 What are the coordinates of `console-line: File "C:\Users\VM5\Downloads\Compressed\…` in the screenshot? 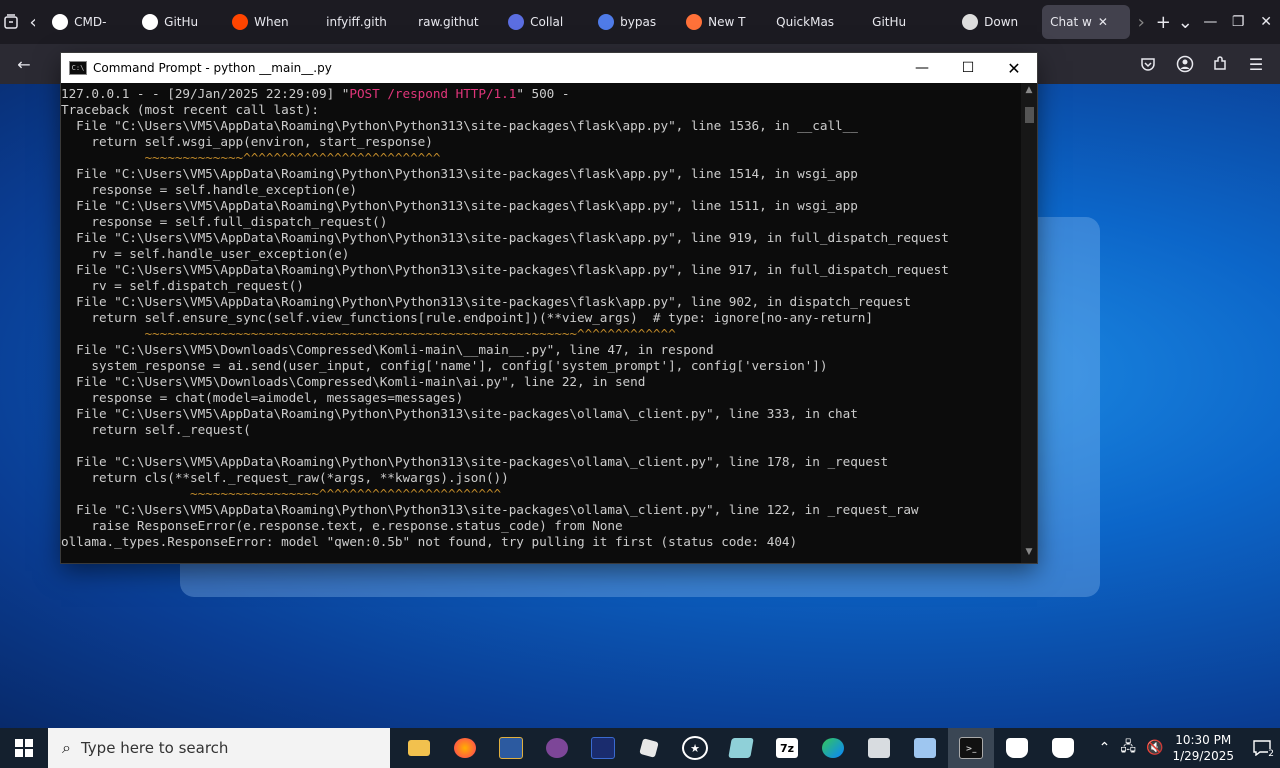 It's located at (387, 349).